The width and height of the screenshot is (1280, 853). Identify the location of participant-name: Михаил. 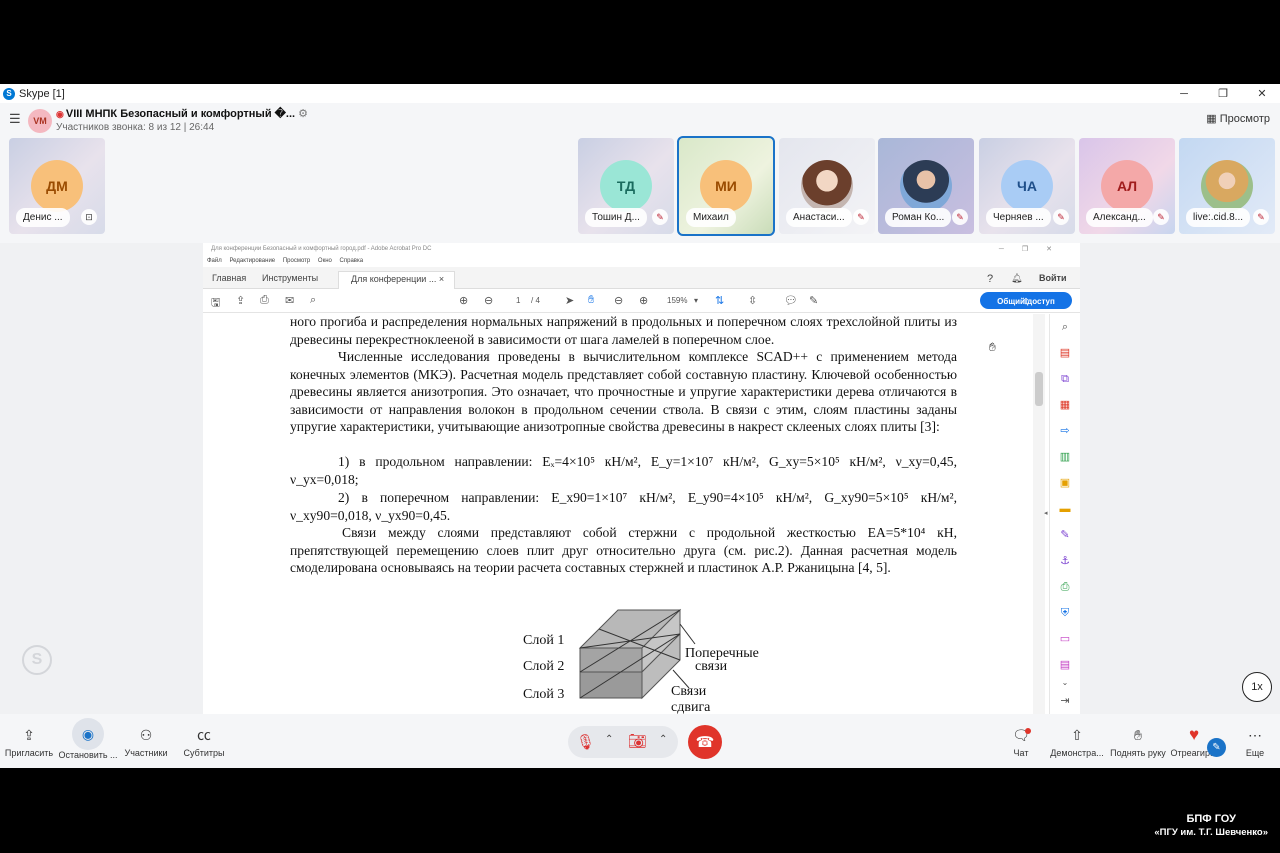
(711, 217).